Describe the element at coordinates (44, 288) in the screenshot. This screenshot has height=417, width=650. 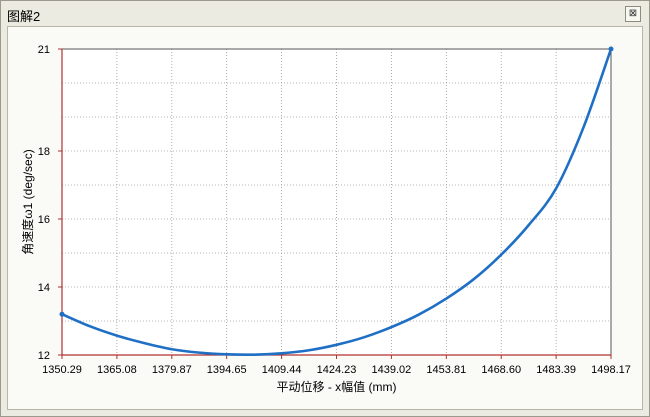
I see `y-tick-label: 14` at that location.